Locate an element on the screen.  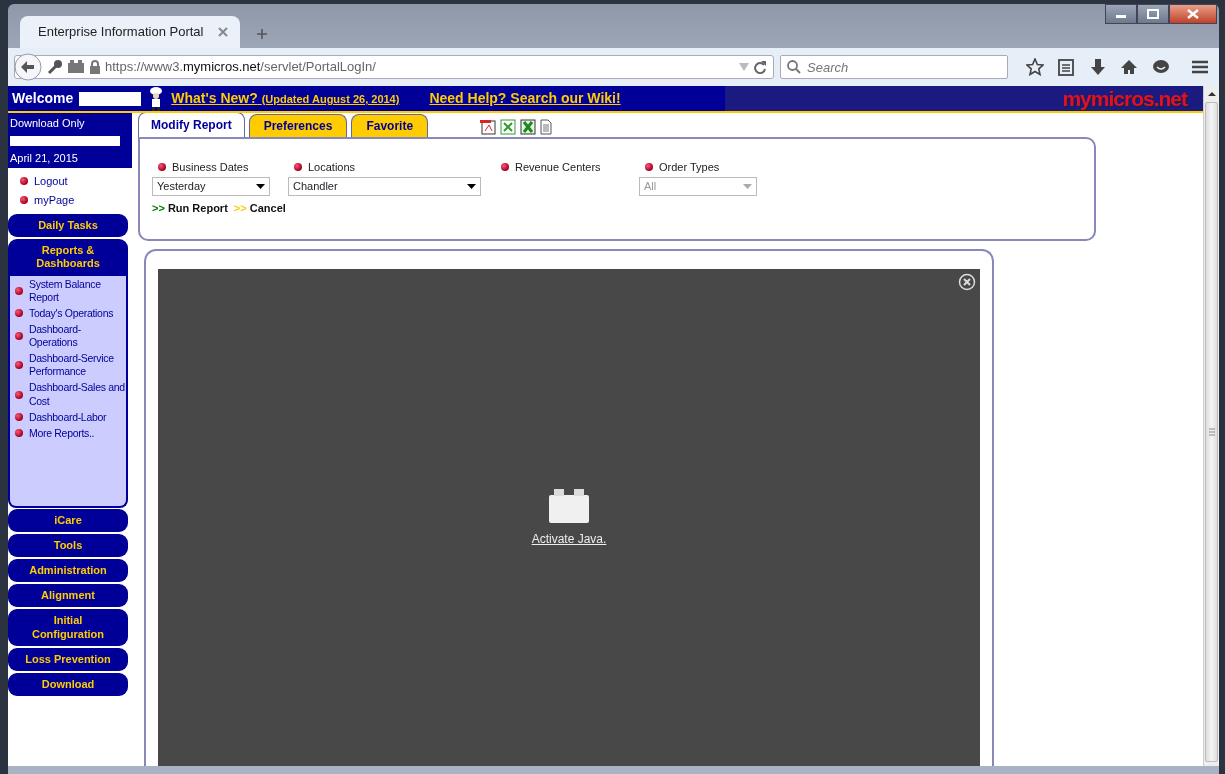
scroll-thumb is located at coordinates (1211, 432).